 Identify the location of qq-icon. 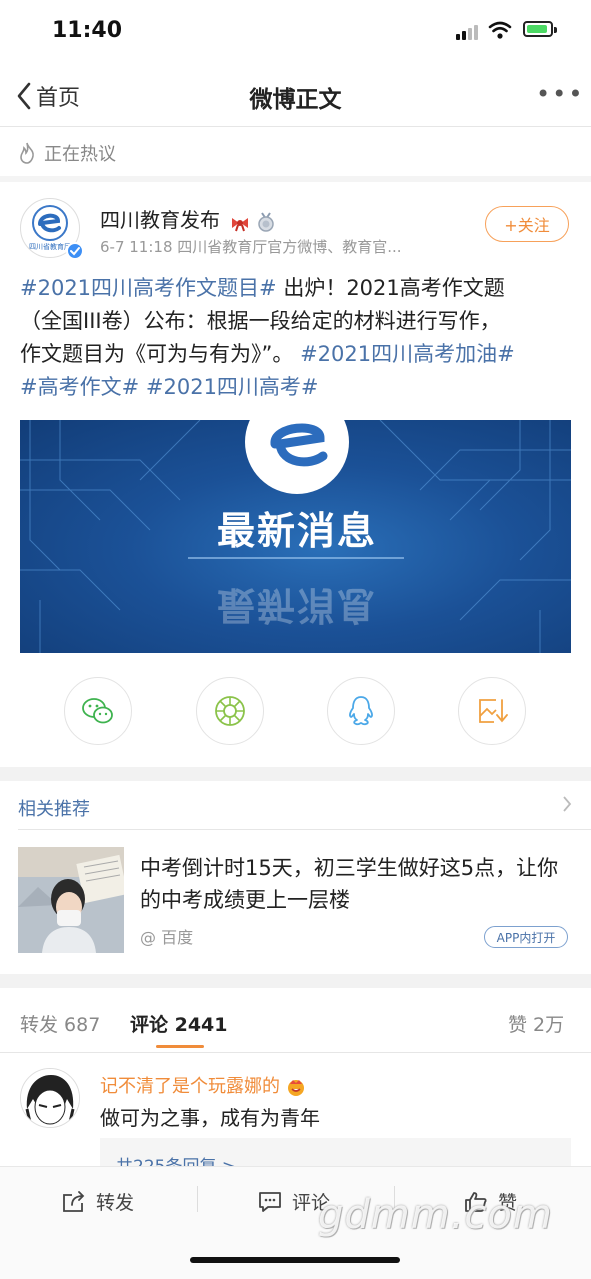
(361, 711).